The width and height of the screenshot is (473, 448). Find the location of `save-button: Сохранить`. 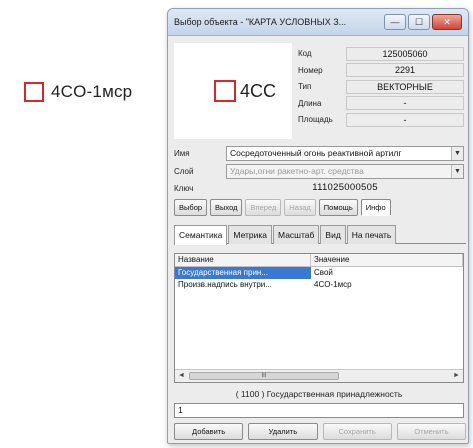

save-button: Сохранить is located at coordinates (357, 431).